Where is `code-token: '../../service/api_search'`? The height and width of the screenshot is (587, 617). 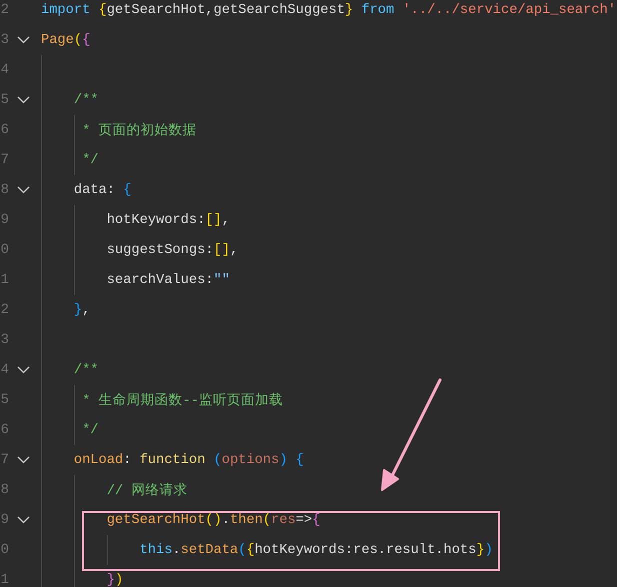 code-token: '../../service/api_search' is located at coordinates (509, 10).